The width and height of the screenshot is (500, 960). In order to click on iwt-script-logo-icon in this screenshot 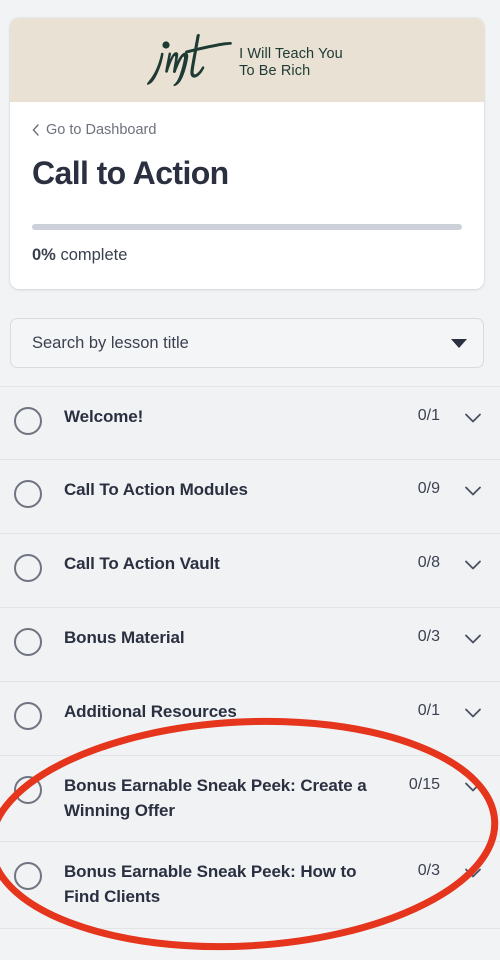, I will do `click(189, 60)`.